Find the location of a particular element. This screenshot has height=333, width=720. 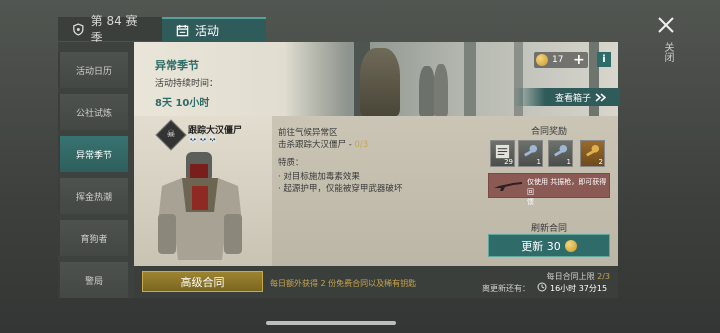

difficulty-skulls: 💀💀💀 is located at coordinates (203, 139).